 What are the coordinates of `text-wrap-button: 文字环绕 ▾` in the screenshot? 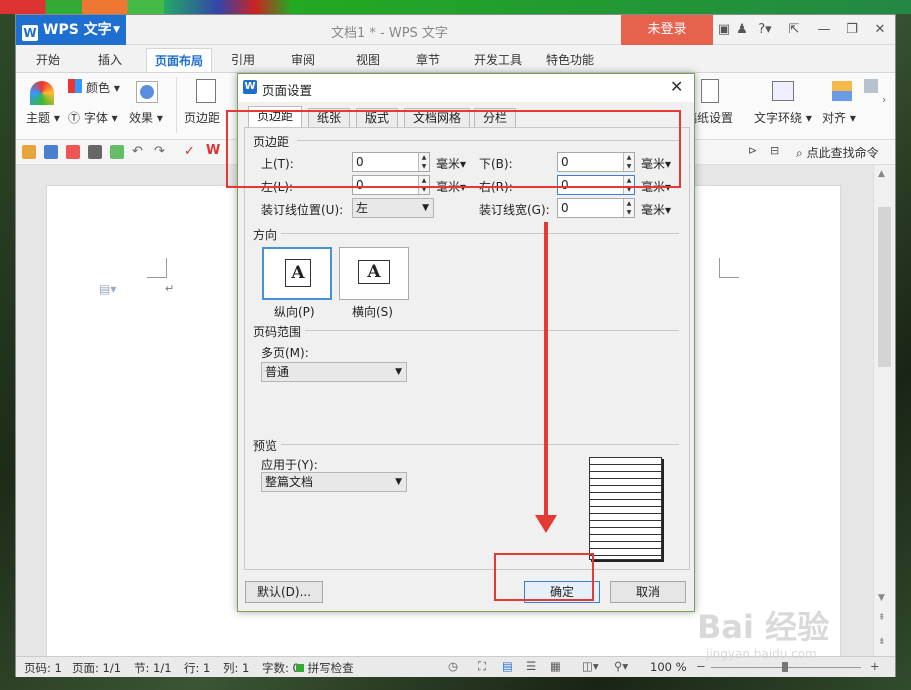 It's located at (783, 117).